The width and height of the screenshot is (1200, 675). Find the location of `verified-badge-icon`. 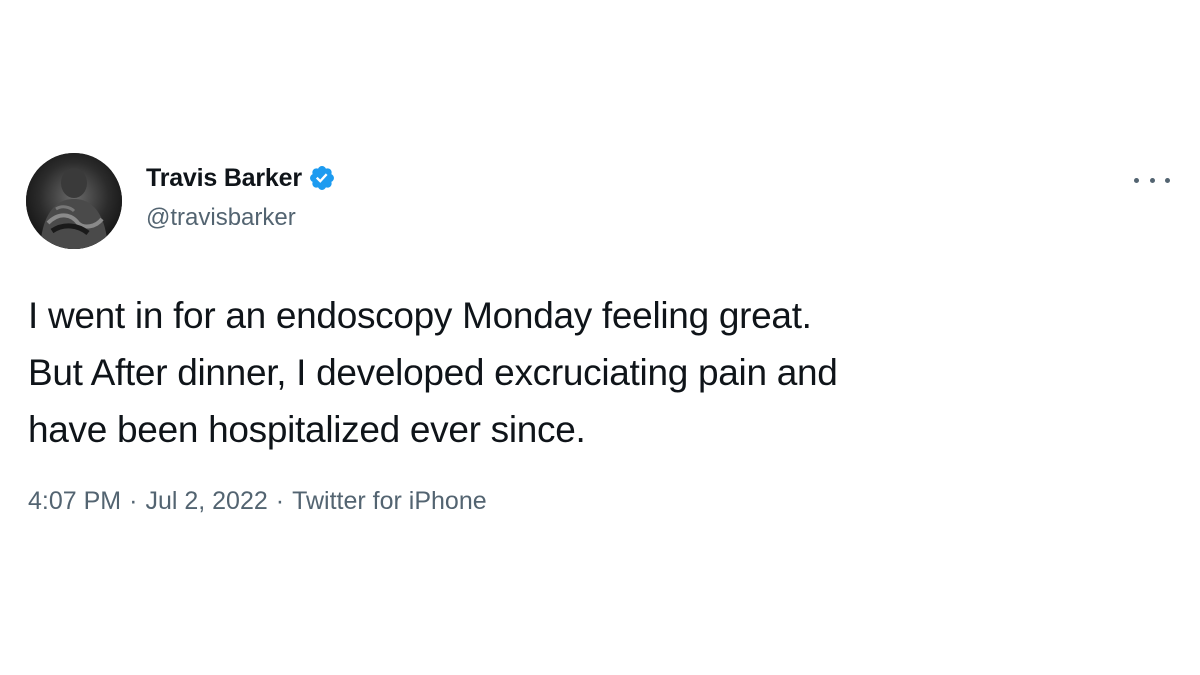

verified-badge-icon is located at coordinates (322, 178).